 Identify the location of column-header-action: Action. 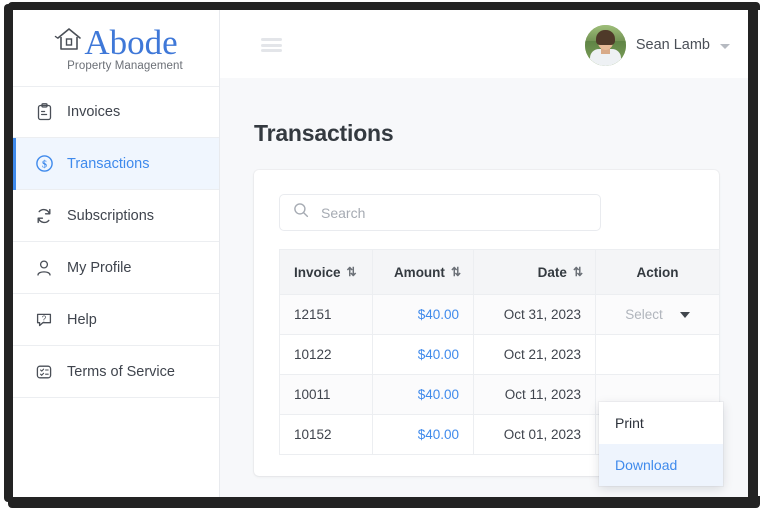
(657, 272).